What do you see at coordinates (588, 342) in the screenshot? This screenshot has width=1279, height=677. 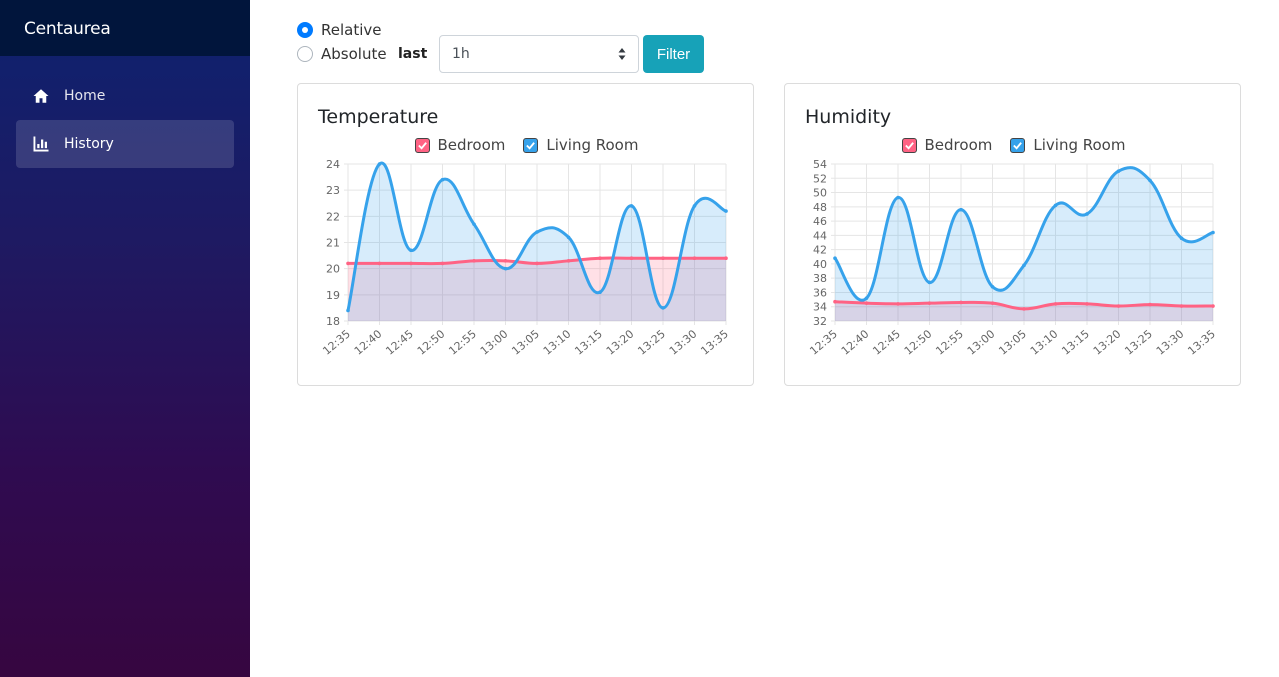 I see `x-tick-label: 13:15` at bounding box center [588, 342].